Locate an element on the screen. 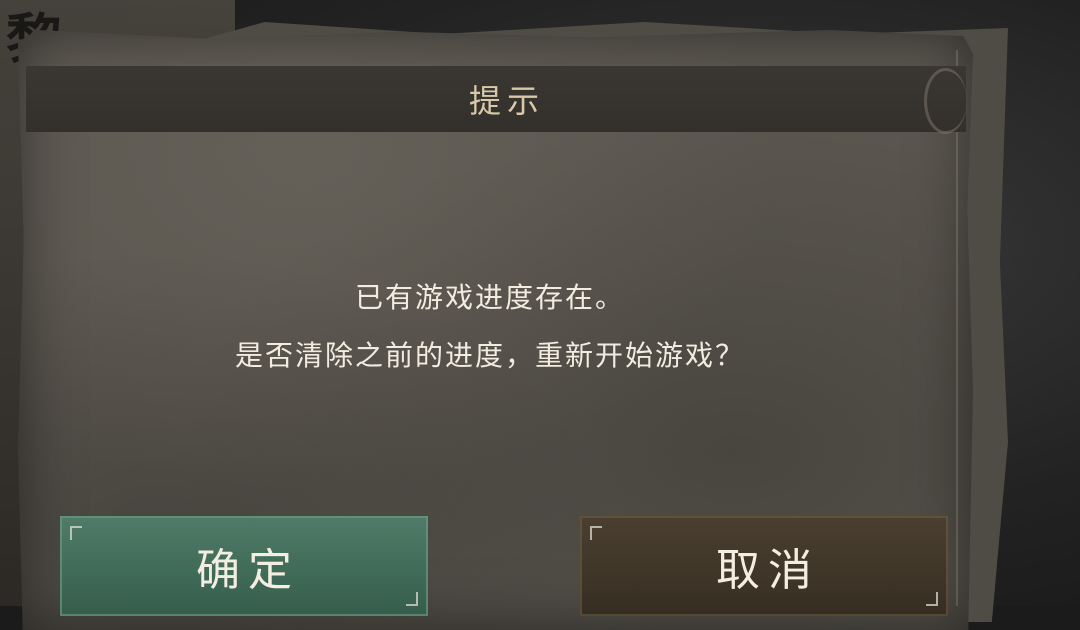  ornament-icon is located at coordinates (945, 101).